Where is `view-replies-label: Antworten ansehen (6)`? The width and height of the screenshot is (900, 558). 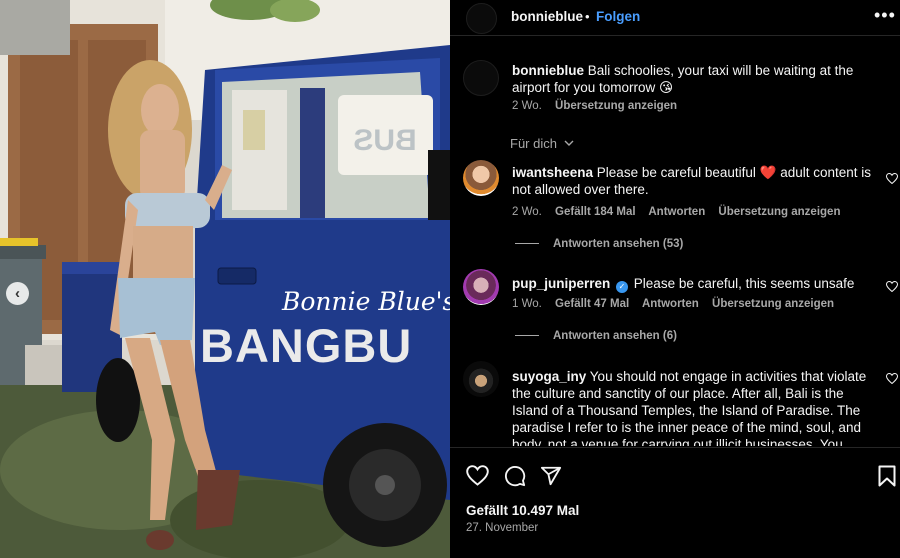 view-replies-label: Antworten ansehen (6) is located at coordinates (615, 336).